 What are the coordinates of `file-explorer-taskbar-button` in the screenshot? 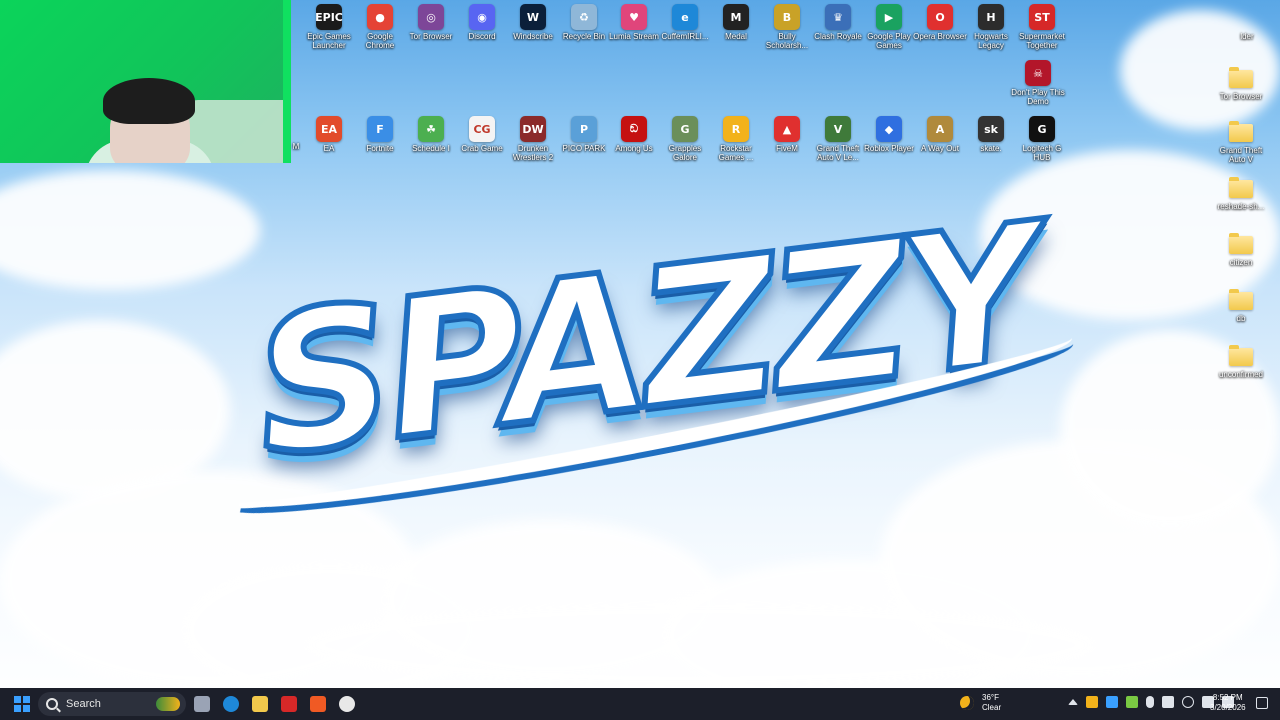 It's located at (260, 704).